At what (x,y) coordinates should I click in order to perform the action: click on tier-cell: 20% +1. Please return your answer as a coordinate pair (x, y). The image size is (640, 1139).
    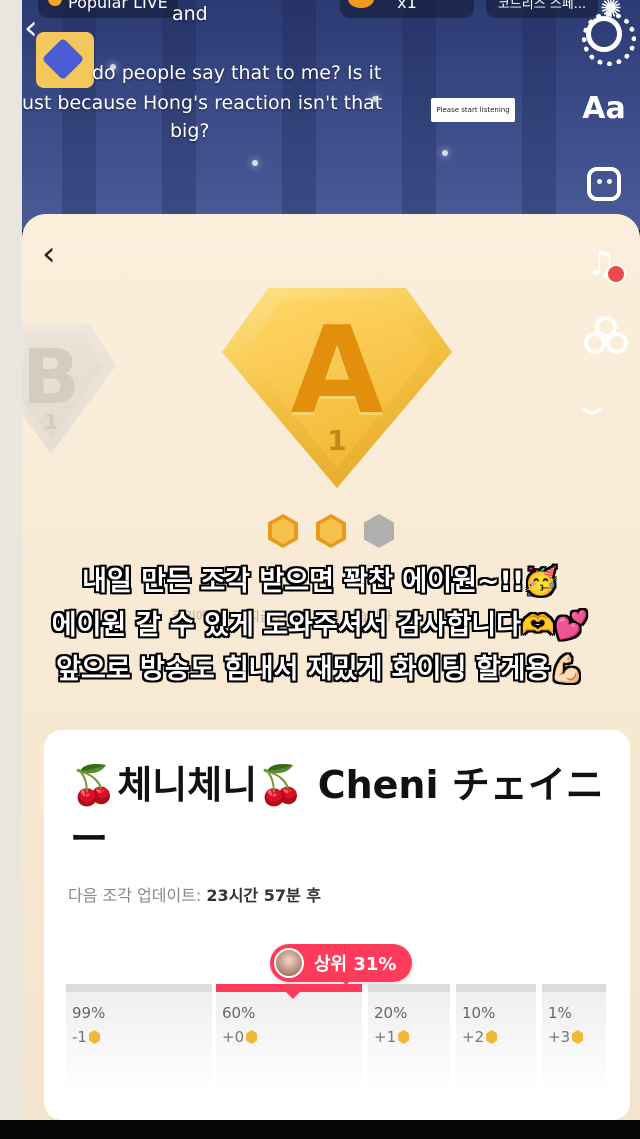
    Looking at the image, I should click on (409, 1039).